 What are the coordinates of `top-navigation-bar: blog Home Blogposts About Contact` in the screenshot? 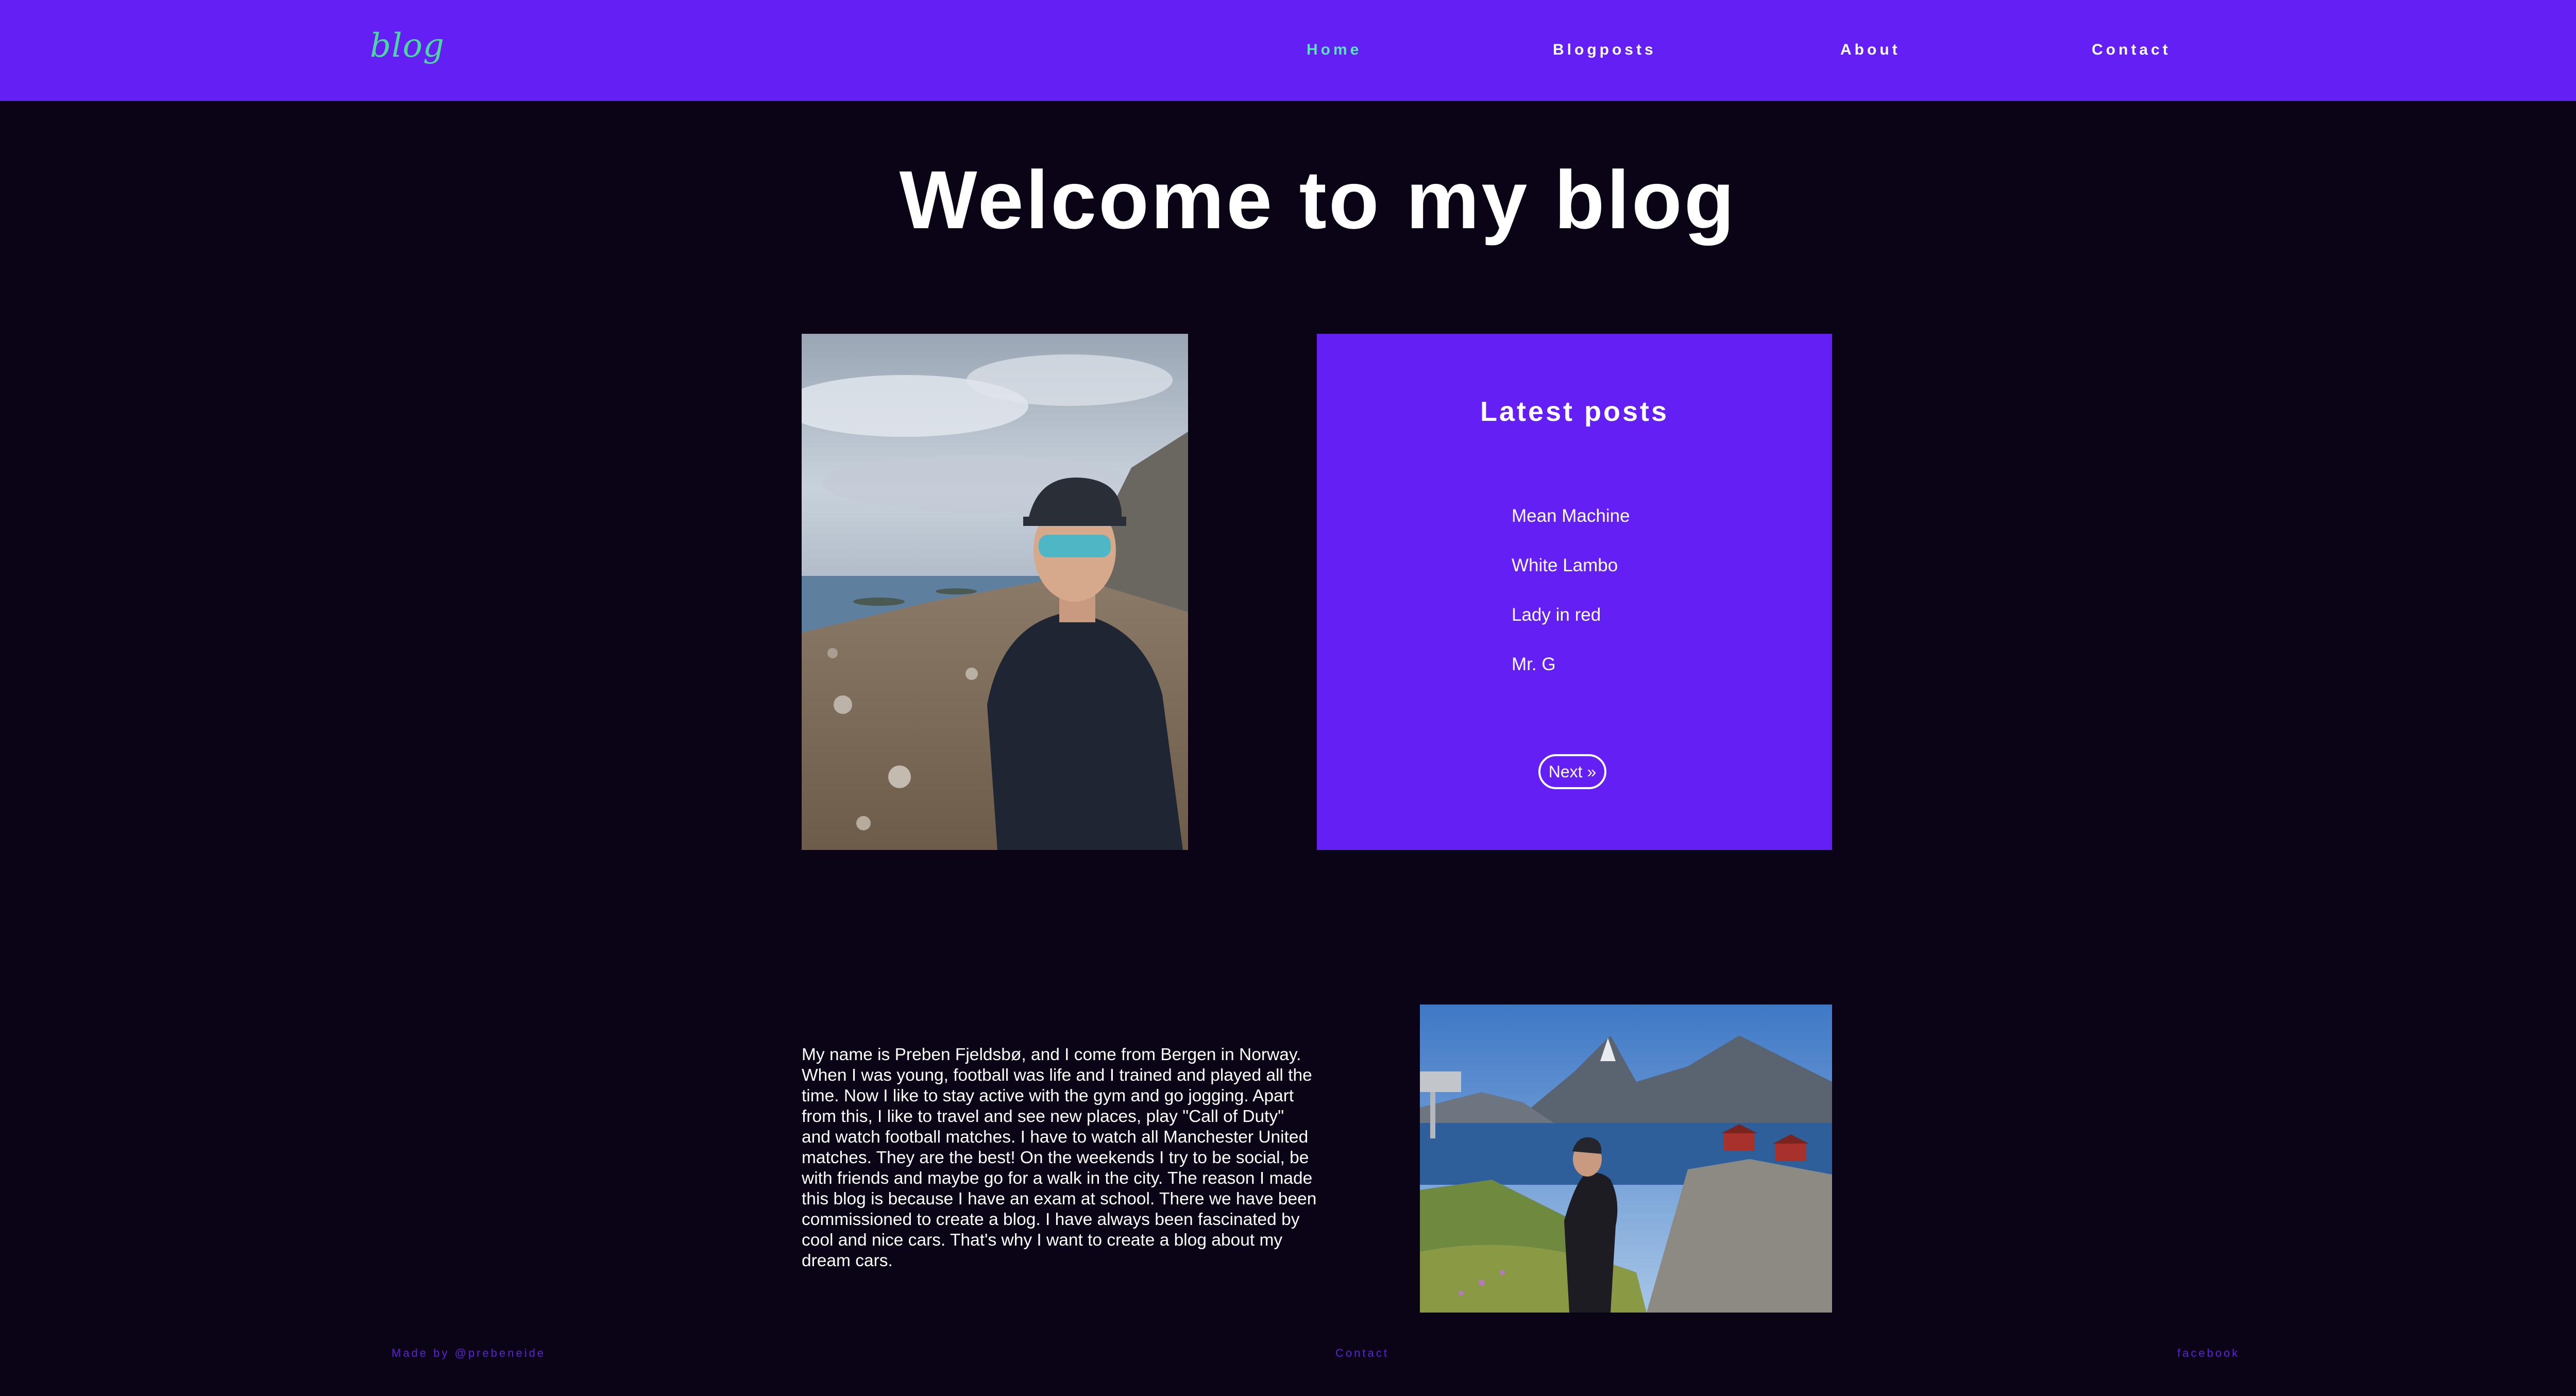 It's located at (1288, 50).